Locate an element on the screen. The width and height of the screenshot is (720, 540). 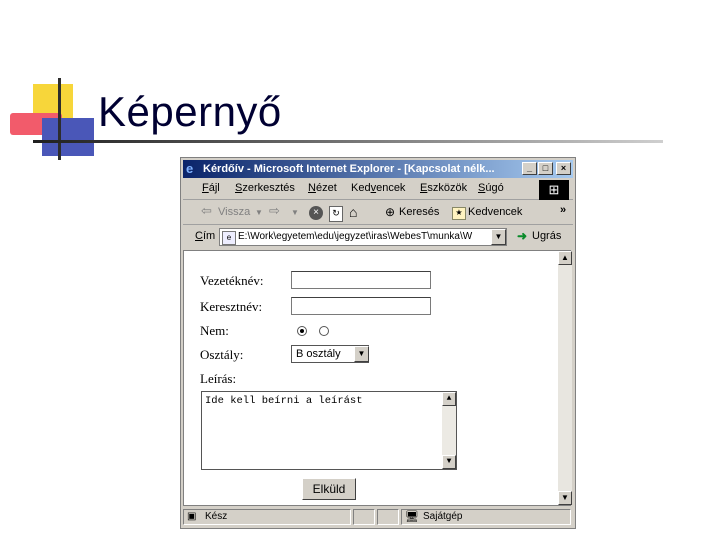
favorites-icon: ★ is located at coordinates (459, 213).